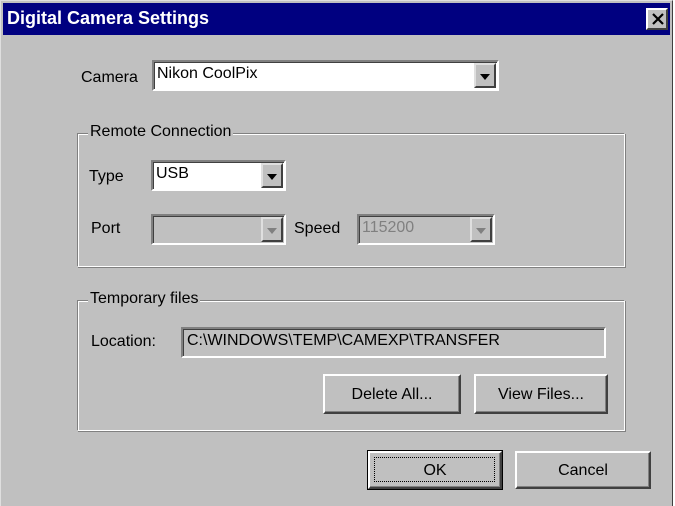 Image resolution: width=675 pixels, height=506 pixels. Describe the element at coordinates (426, 229) in the screenshot. I see `speed-combobox: 115200` at that location.